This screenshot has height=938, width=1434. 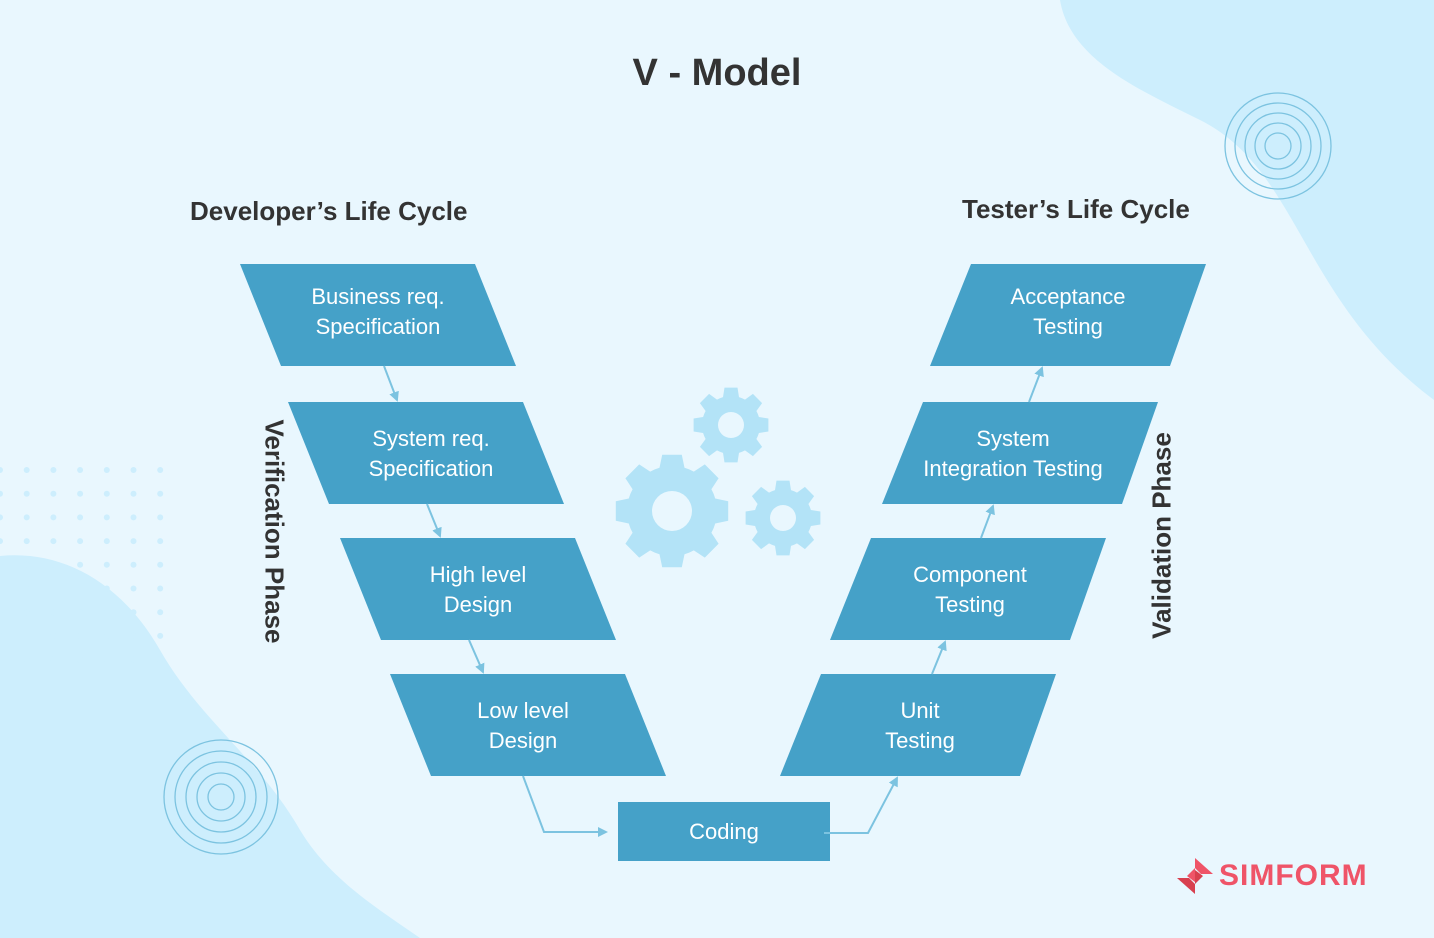 What do you see at coordinates (970, 589) in the screenshot?
I see `step-component-testing-label: Component Testing` at bounding box center [970, 589].